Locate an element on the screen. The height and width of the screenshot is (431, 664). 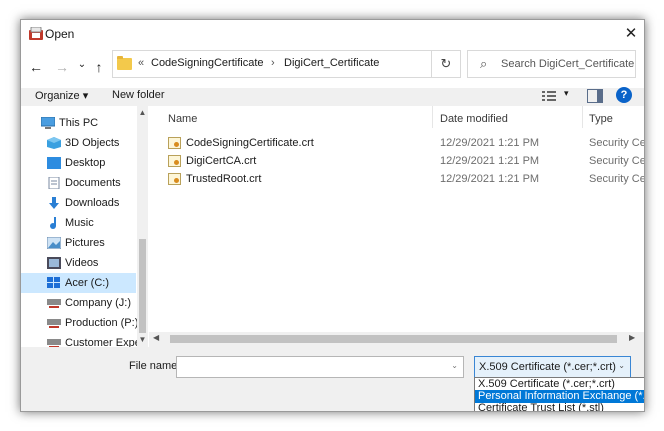
scroll-right-arrow: ▶ is located at coordinates (632, 337).